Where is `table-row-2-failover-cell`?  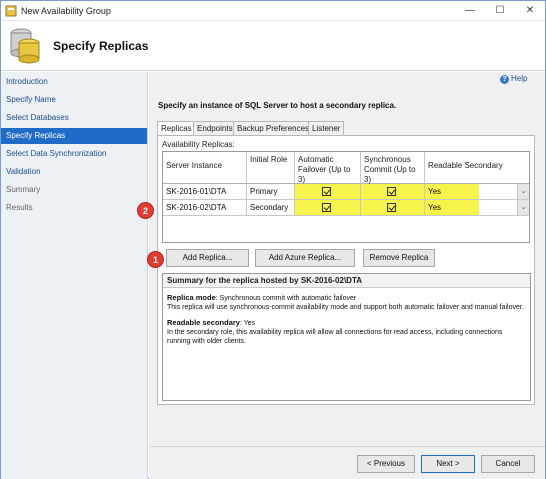
table-row-2-failover-cell is located at coordinates (328, 208).